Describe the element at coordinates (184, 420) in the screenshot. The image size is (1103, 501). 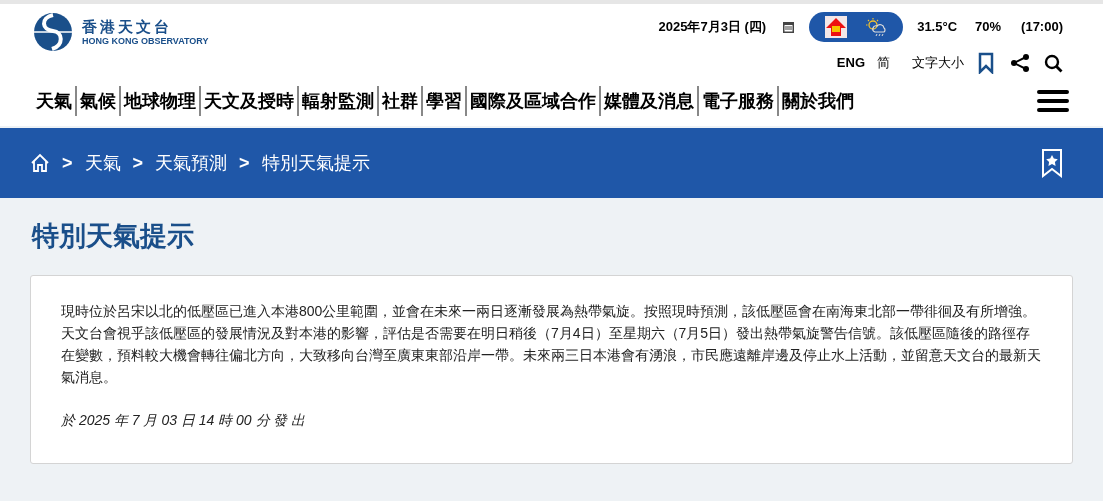
I see `issue-time-text: 於 2025 年 7 月 03 日 14 時 00 分 發 出` at that location.